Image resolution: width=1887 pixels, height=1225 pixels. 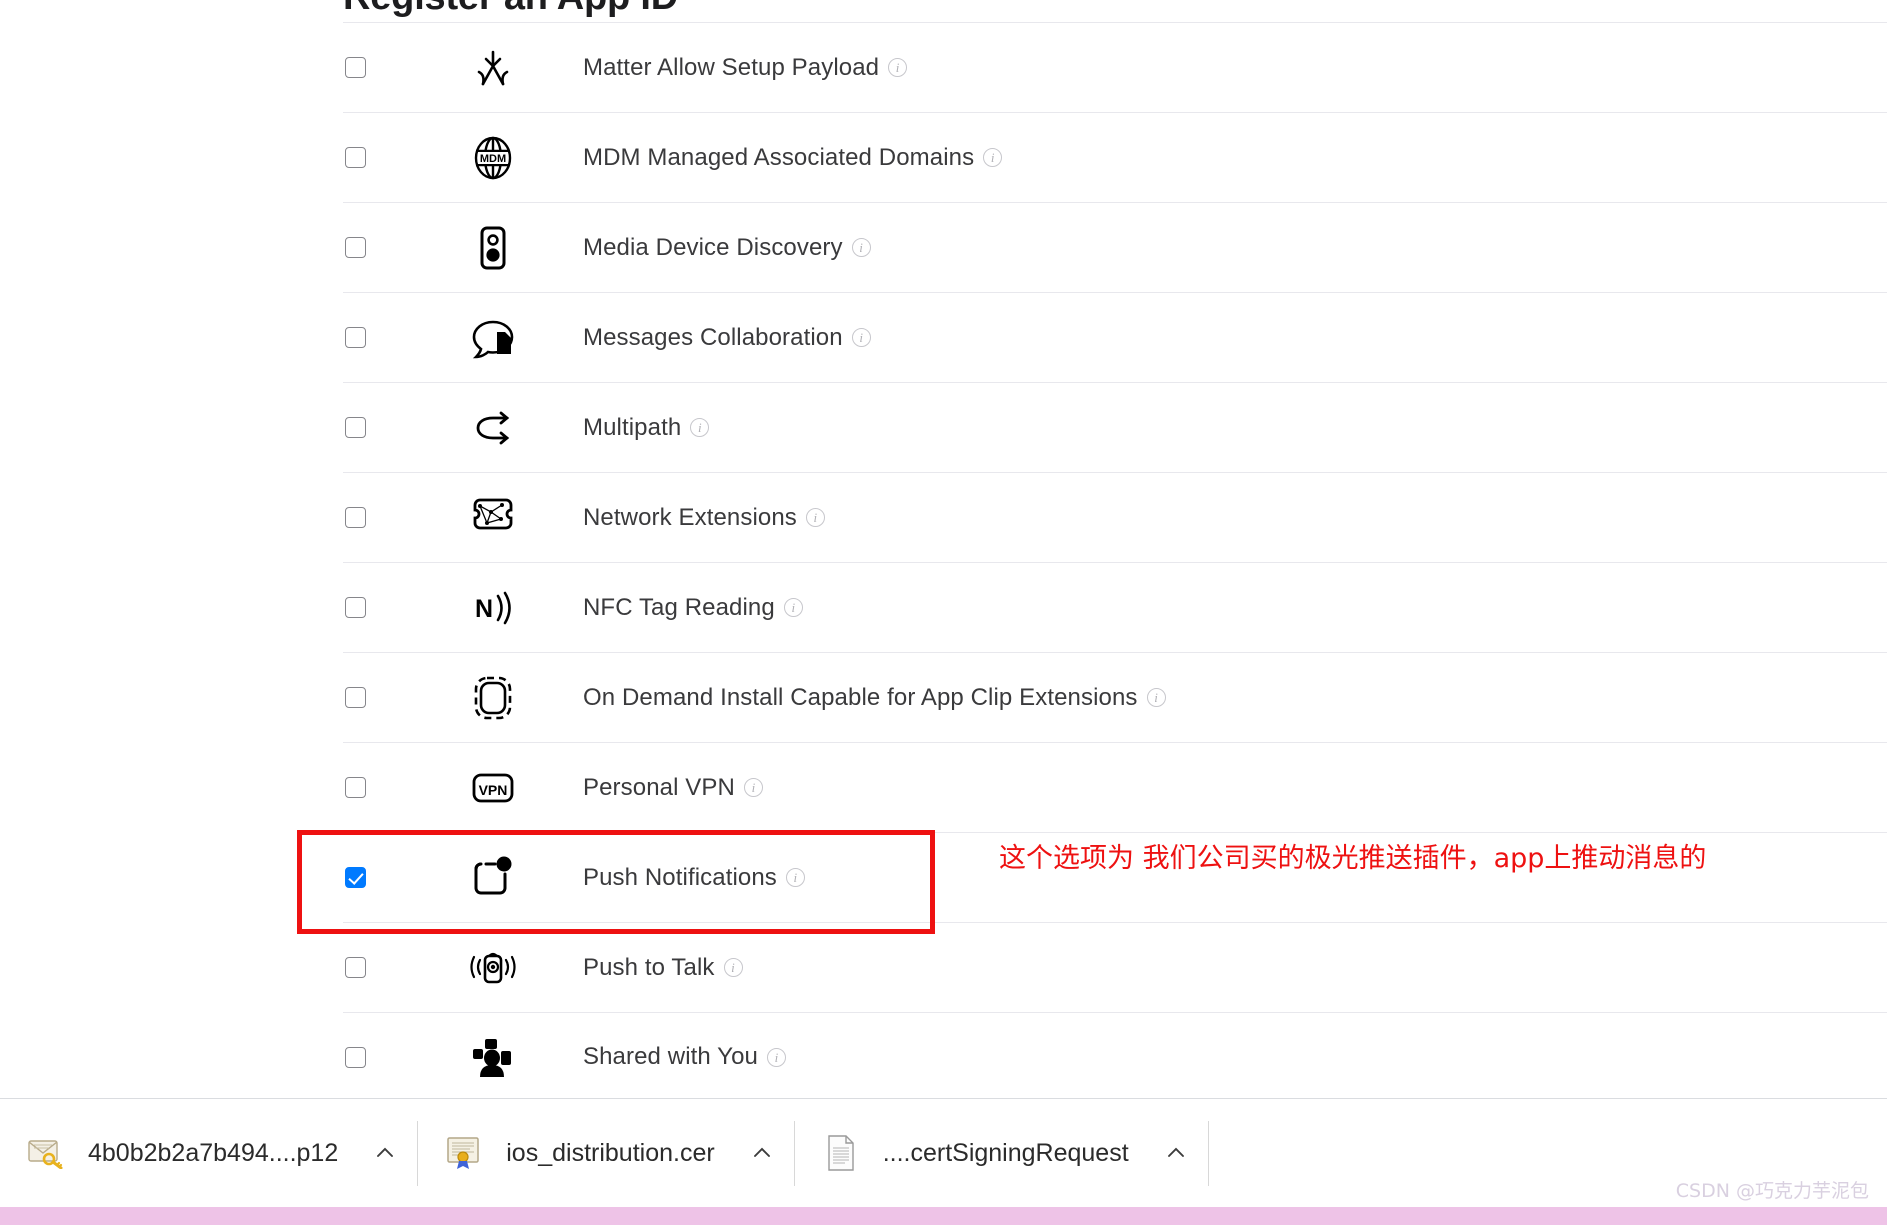 I want to click on capability-label: Media Device Discovery, so click(x=713, y=247).